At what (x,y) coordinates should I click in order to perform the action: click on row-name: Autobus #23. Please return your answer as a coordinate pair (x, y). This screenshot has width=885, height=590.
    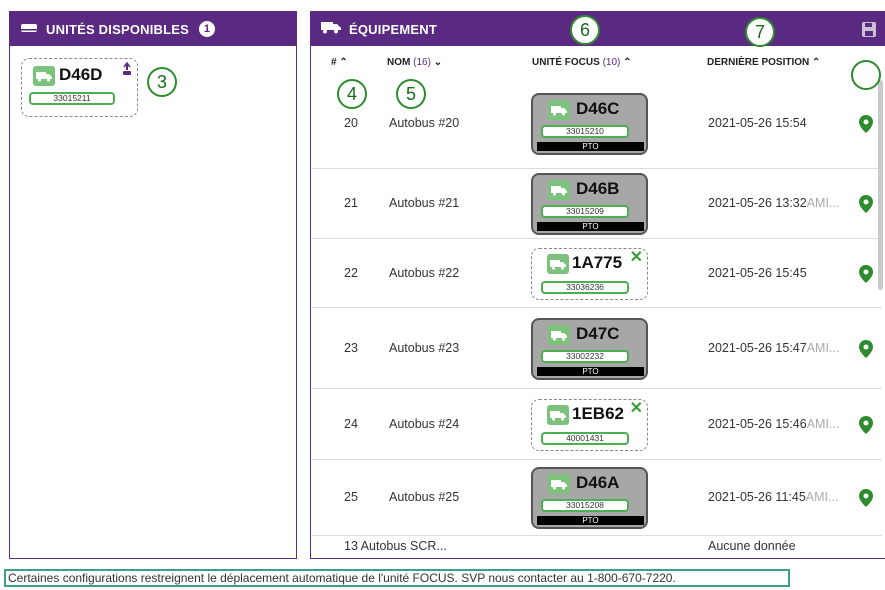
    Looking at the image, I should click on (424, 348).